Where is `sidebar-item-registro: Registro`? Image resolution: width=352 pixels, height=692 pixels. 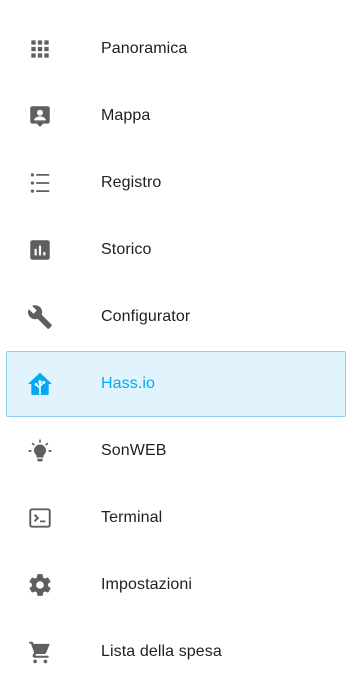 sidebar-item-registro: Registro is located at coordinates (176, 183).